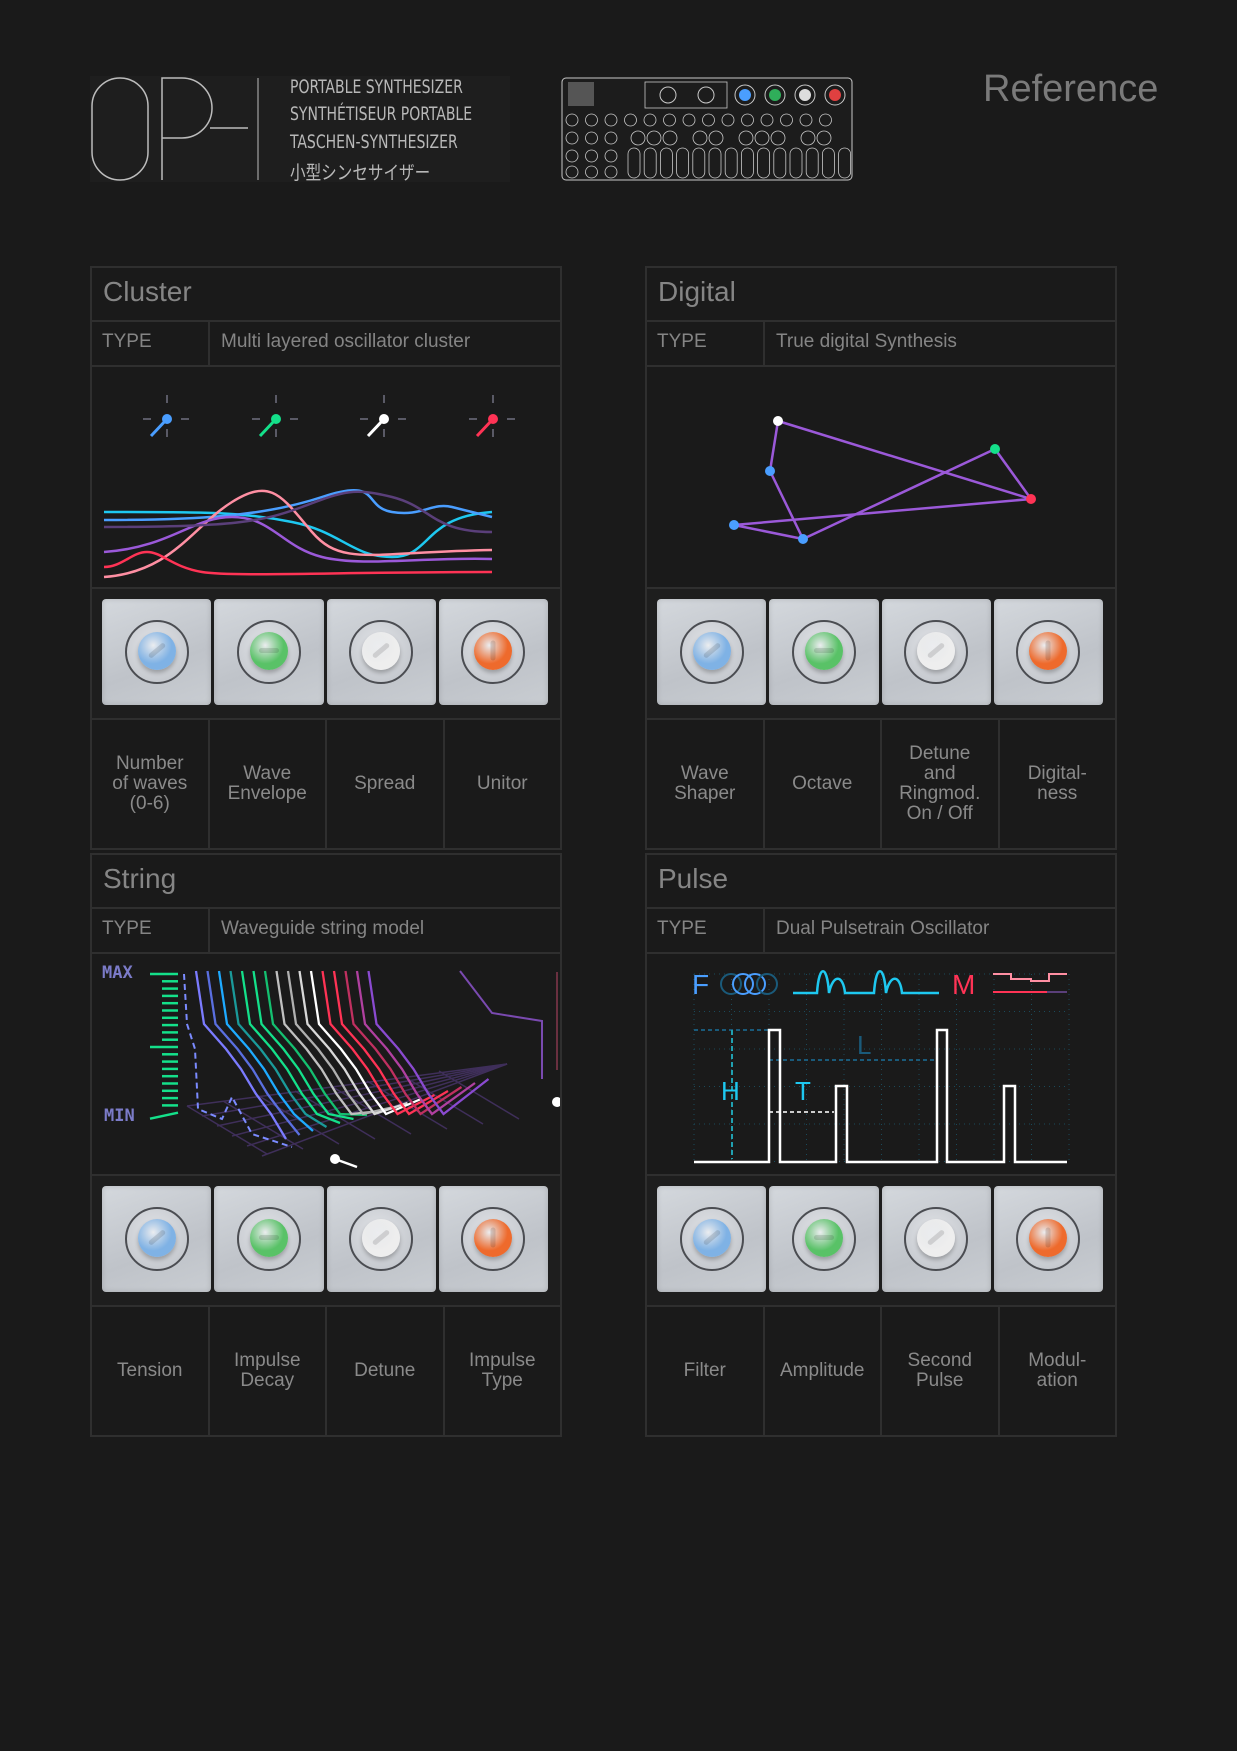  Describe the element at coordinates (140, 878) in the screenshot. I see `panel-title: String` at that location.